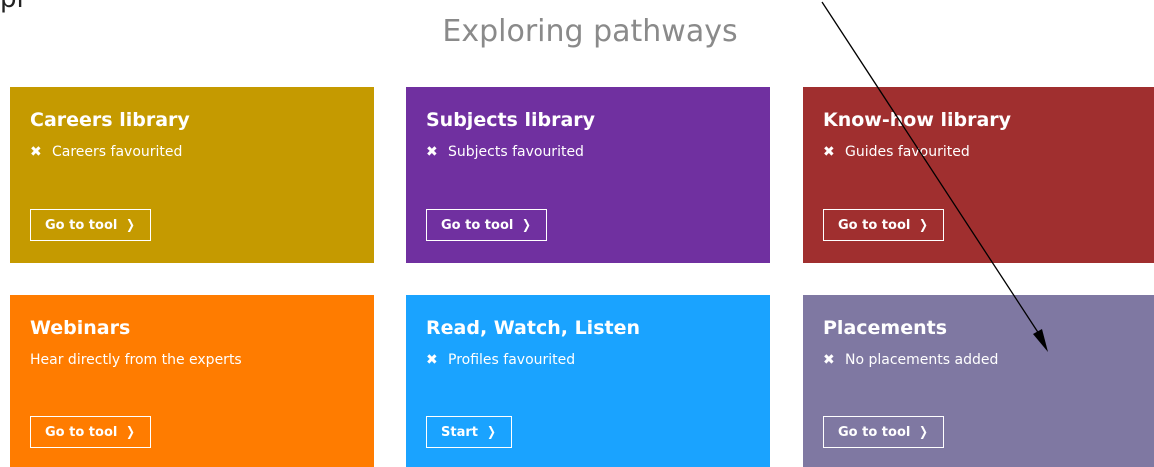 The height and width of the screenshot is (467, 1154). I want to click on card-status-text: Careers favourited, so click(117, 152).